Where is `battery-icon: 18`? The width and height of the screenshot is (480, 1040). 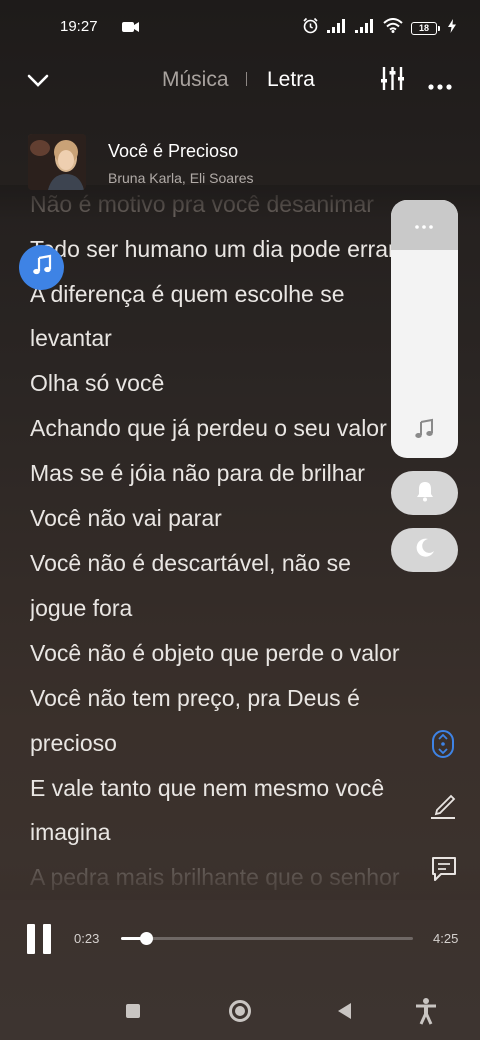
battery-icon: 18 is located at coordinates (425, 28).